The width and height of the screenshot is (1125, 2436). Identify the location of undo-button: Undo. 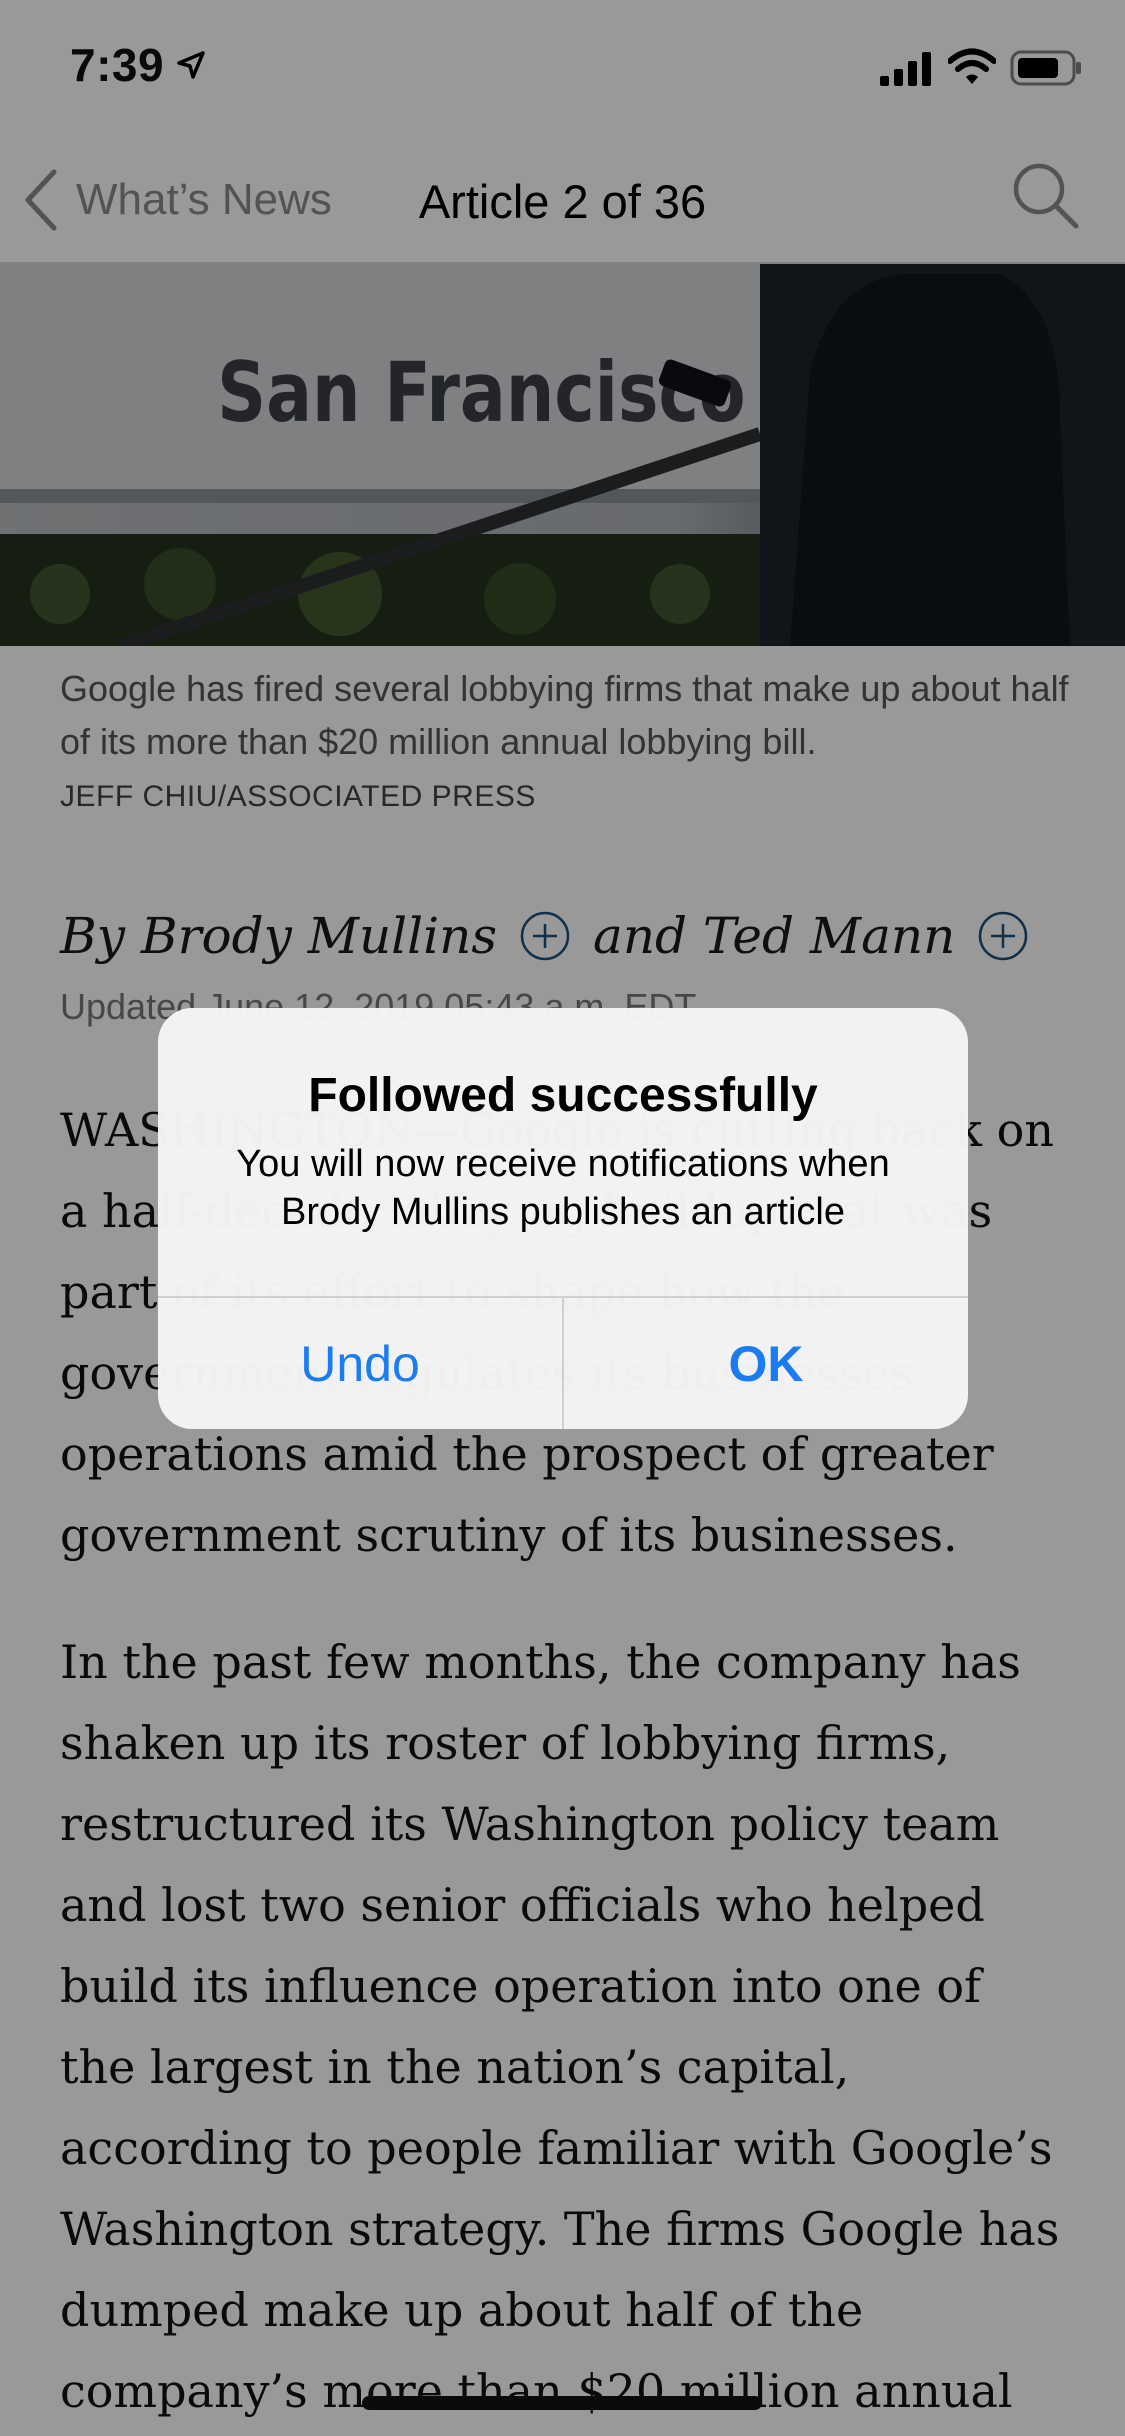
(360, 1363).